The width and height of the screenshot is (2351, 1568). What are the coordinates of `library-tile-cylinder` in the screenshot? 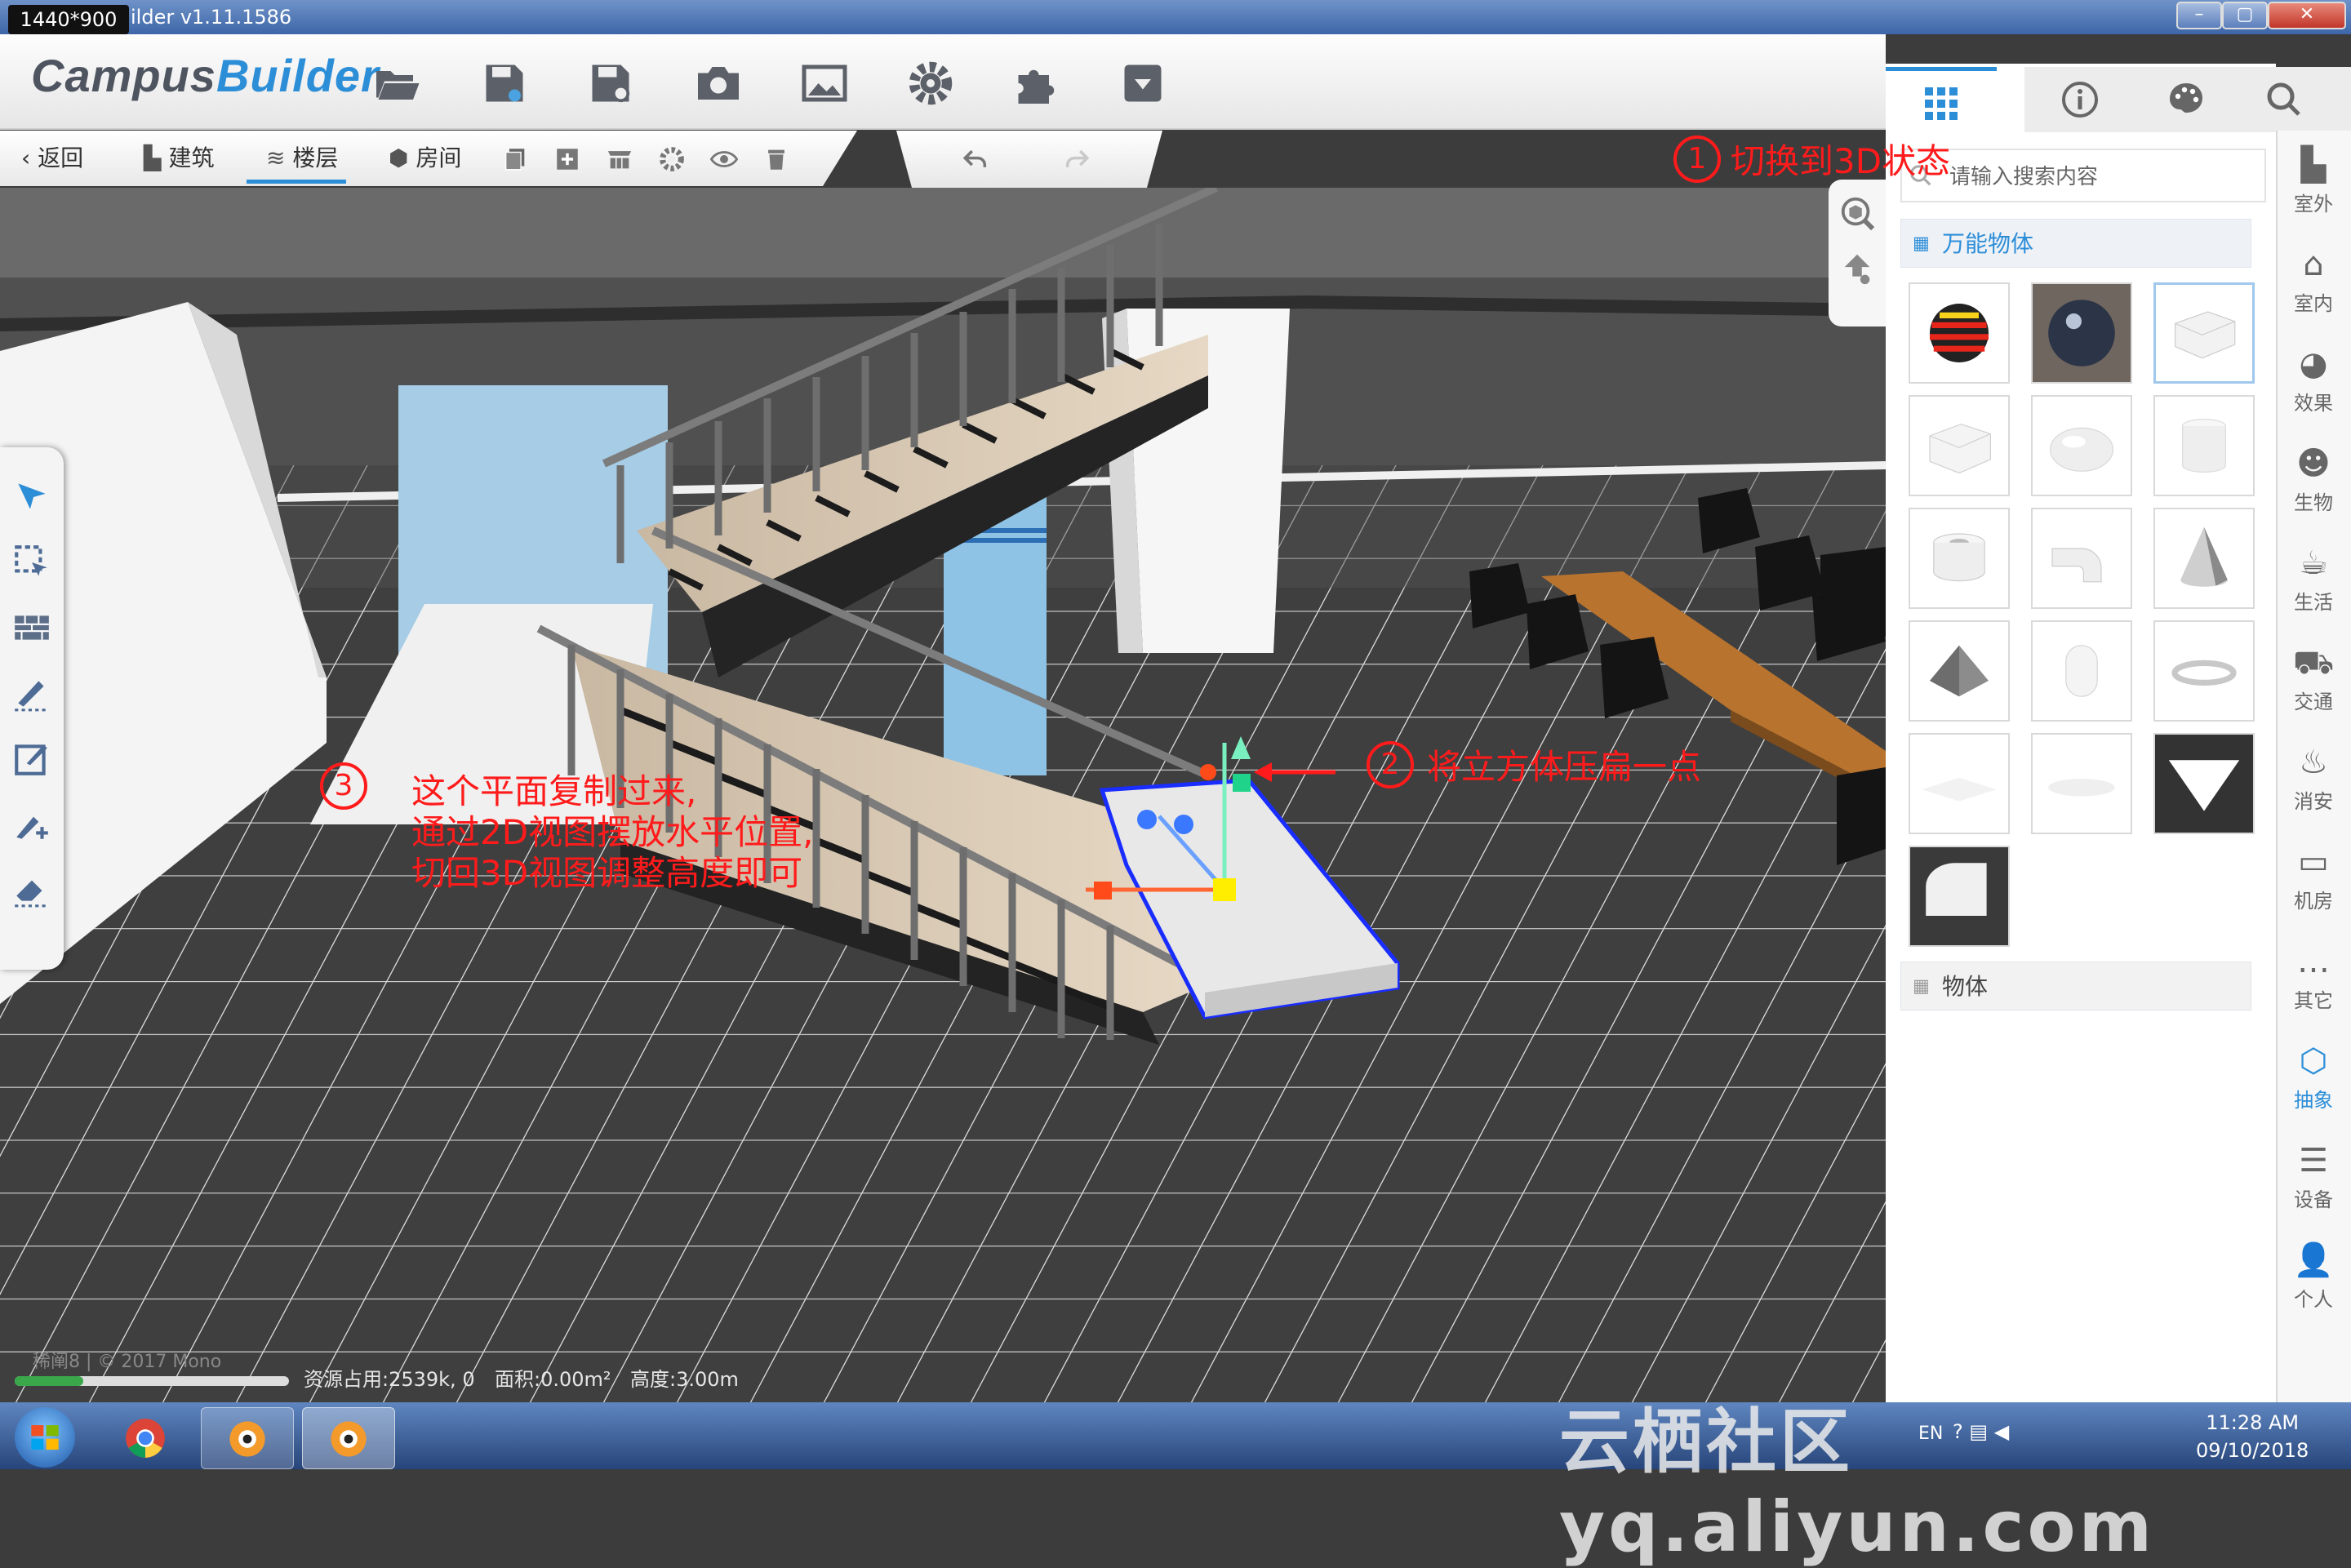 It's located at (2204, 446).